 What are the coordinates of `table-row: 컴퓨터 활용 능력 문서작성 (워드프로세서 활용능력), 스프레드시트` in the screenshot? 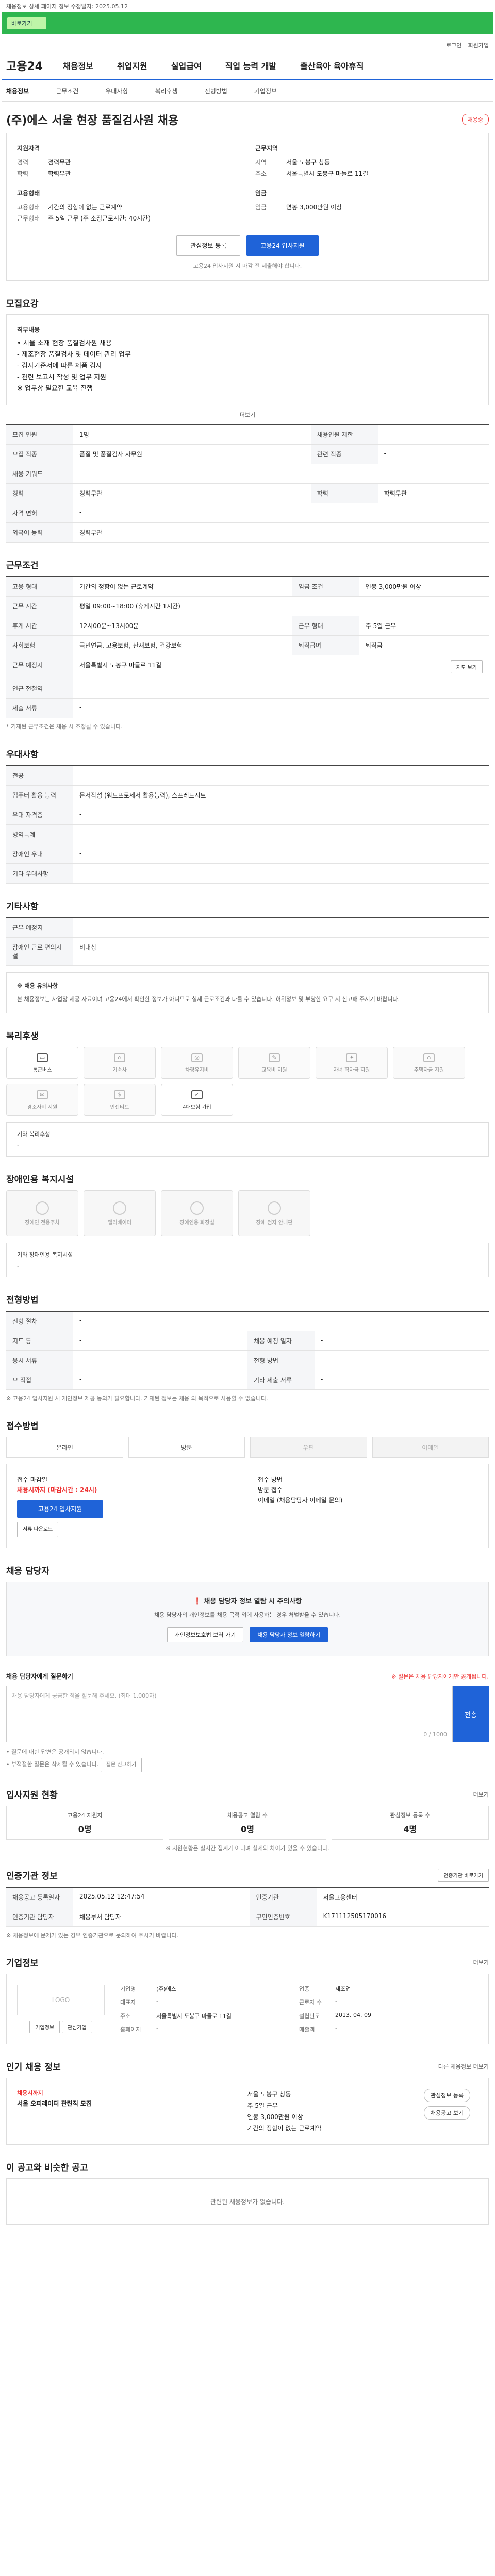 It's located at (247, 795).